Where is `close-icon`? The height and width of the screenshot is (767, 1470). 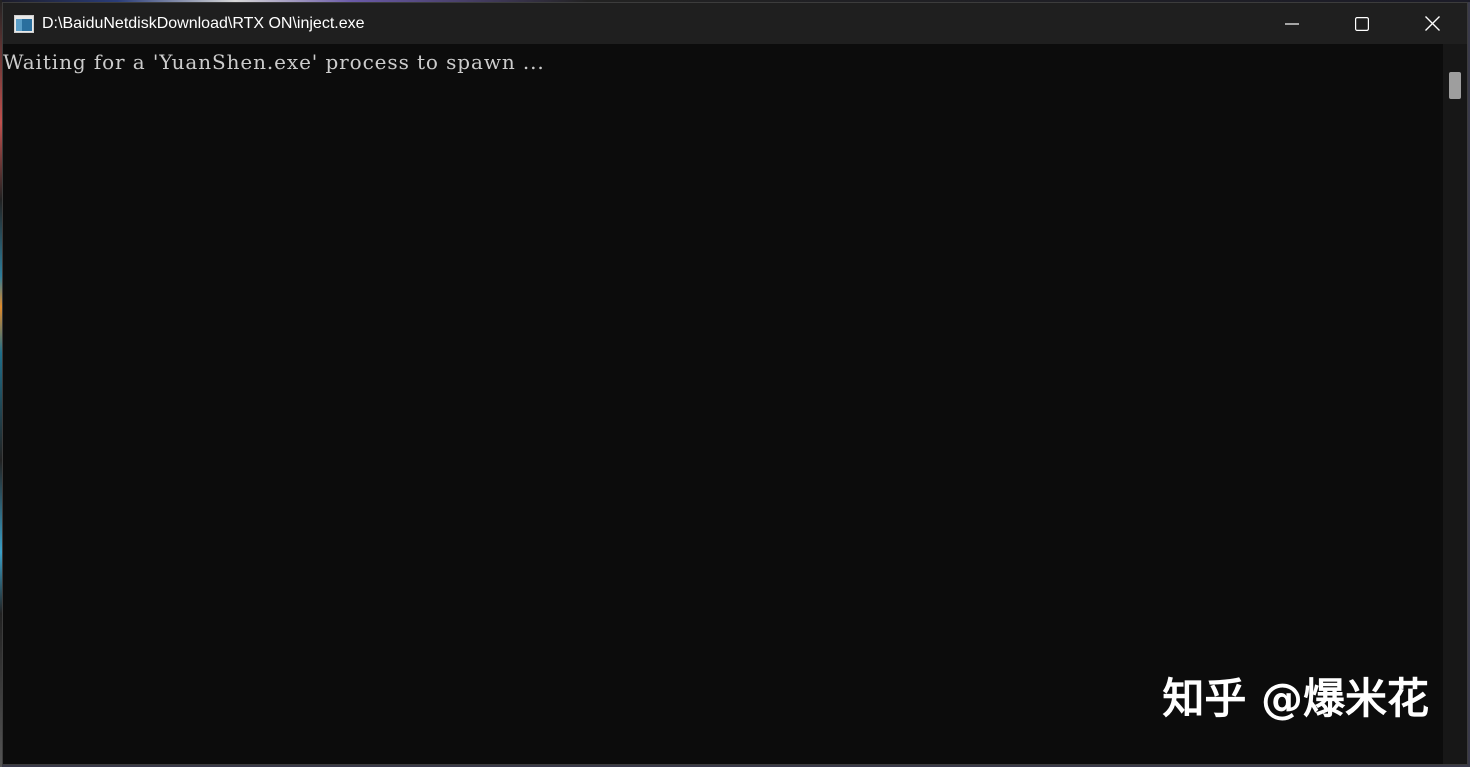
close-icon is located at coordinates (1432, 23).